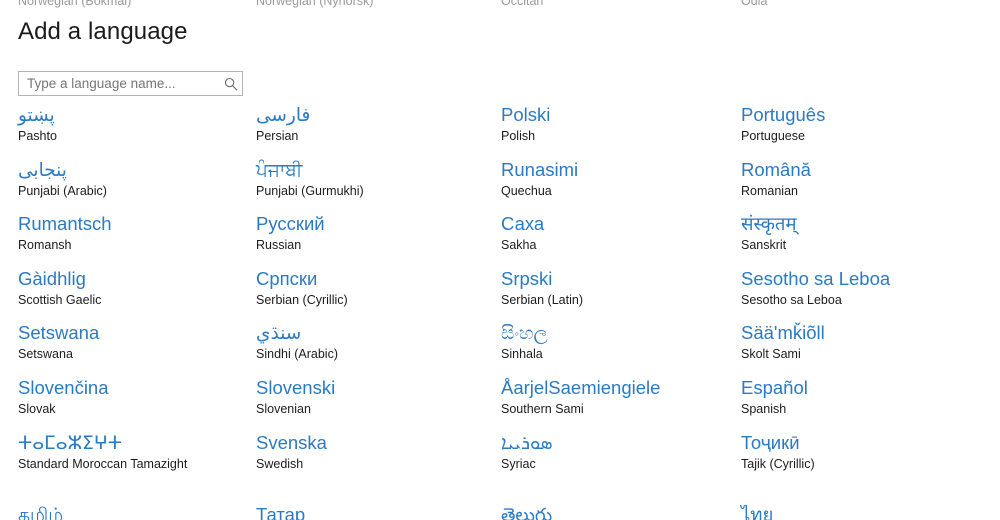 The width and height of the screenshot is (1000, 520). Describe the element at coordinates (868, 239) in the screenshot. I see `language-list-item: संस्कृतम् Sanskrit` at that location.